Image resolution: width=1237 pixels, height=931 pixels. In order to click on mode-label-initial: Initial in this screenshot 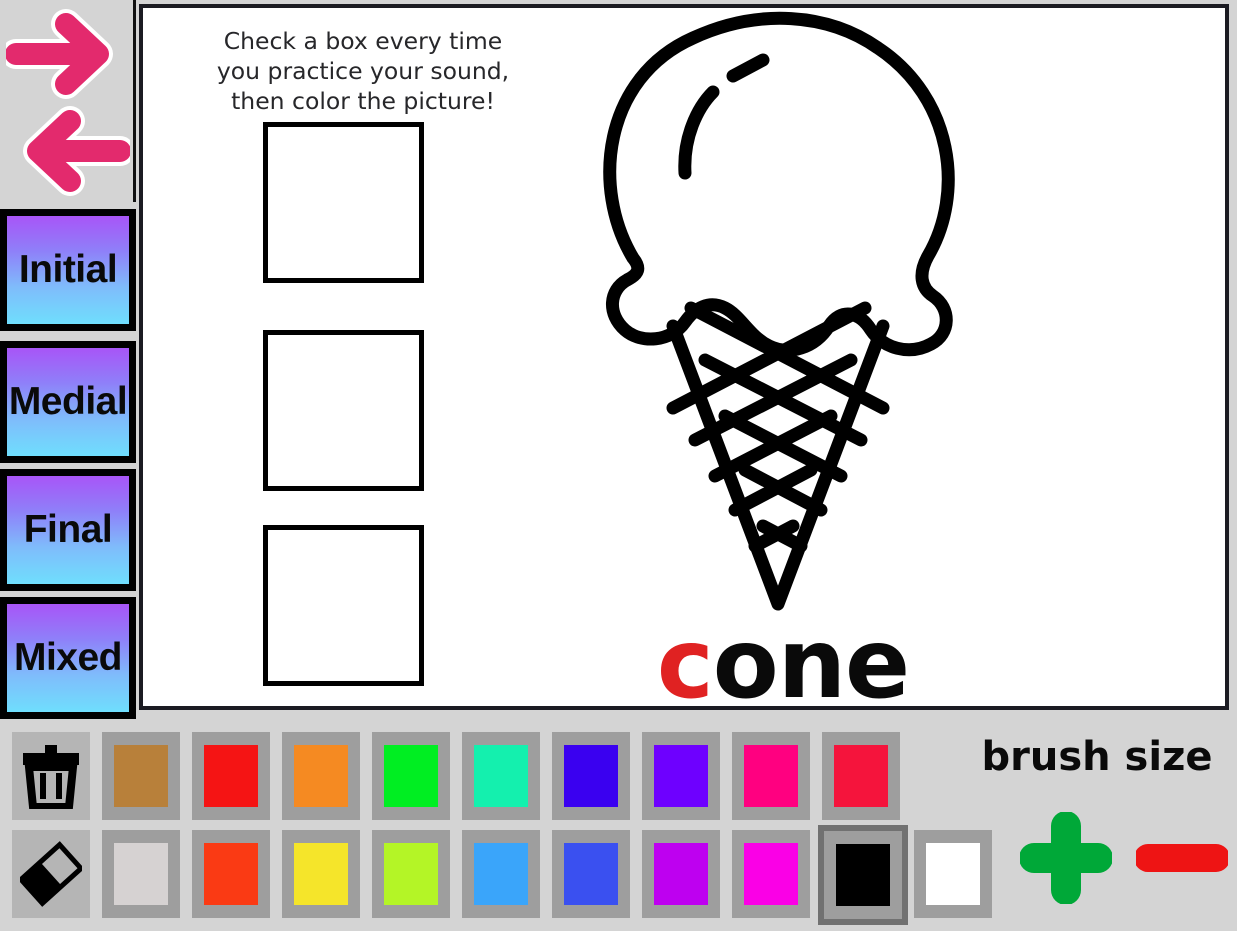, I will do `click(68, 269)`.